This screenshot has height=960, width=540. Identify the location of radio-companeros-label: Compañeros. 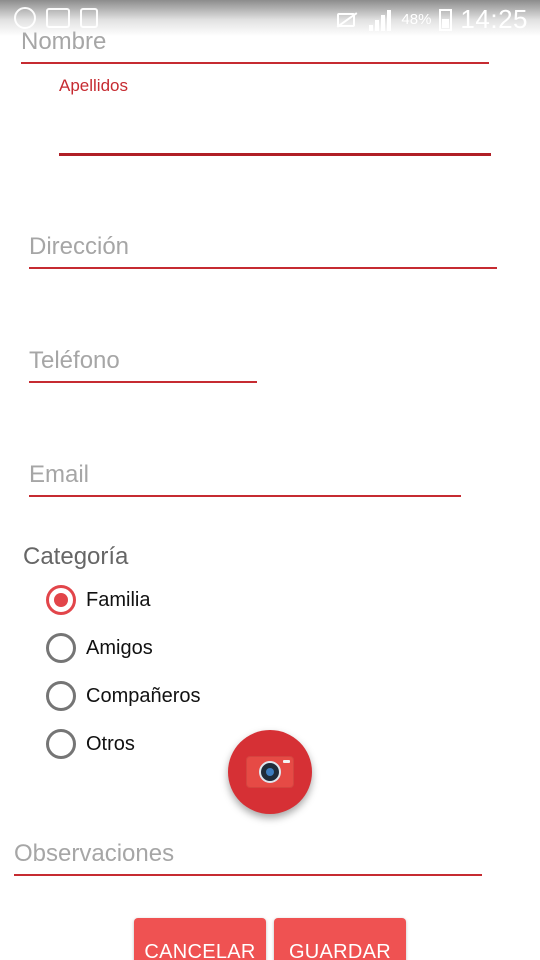
(143, 695).